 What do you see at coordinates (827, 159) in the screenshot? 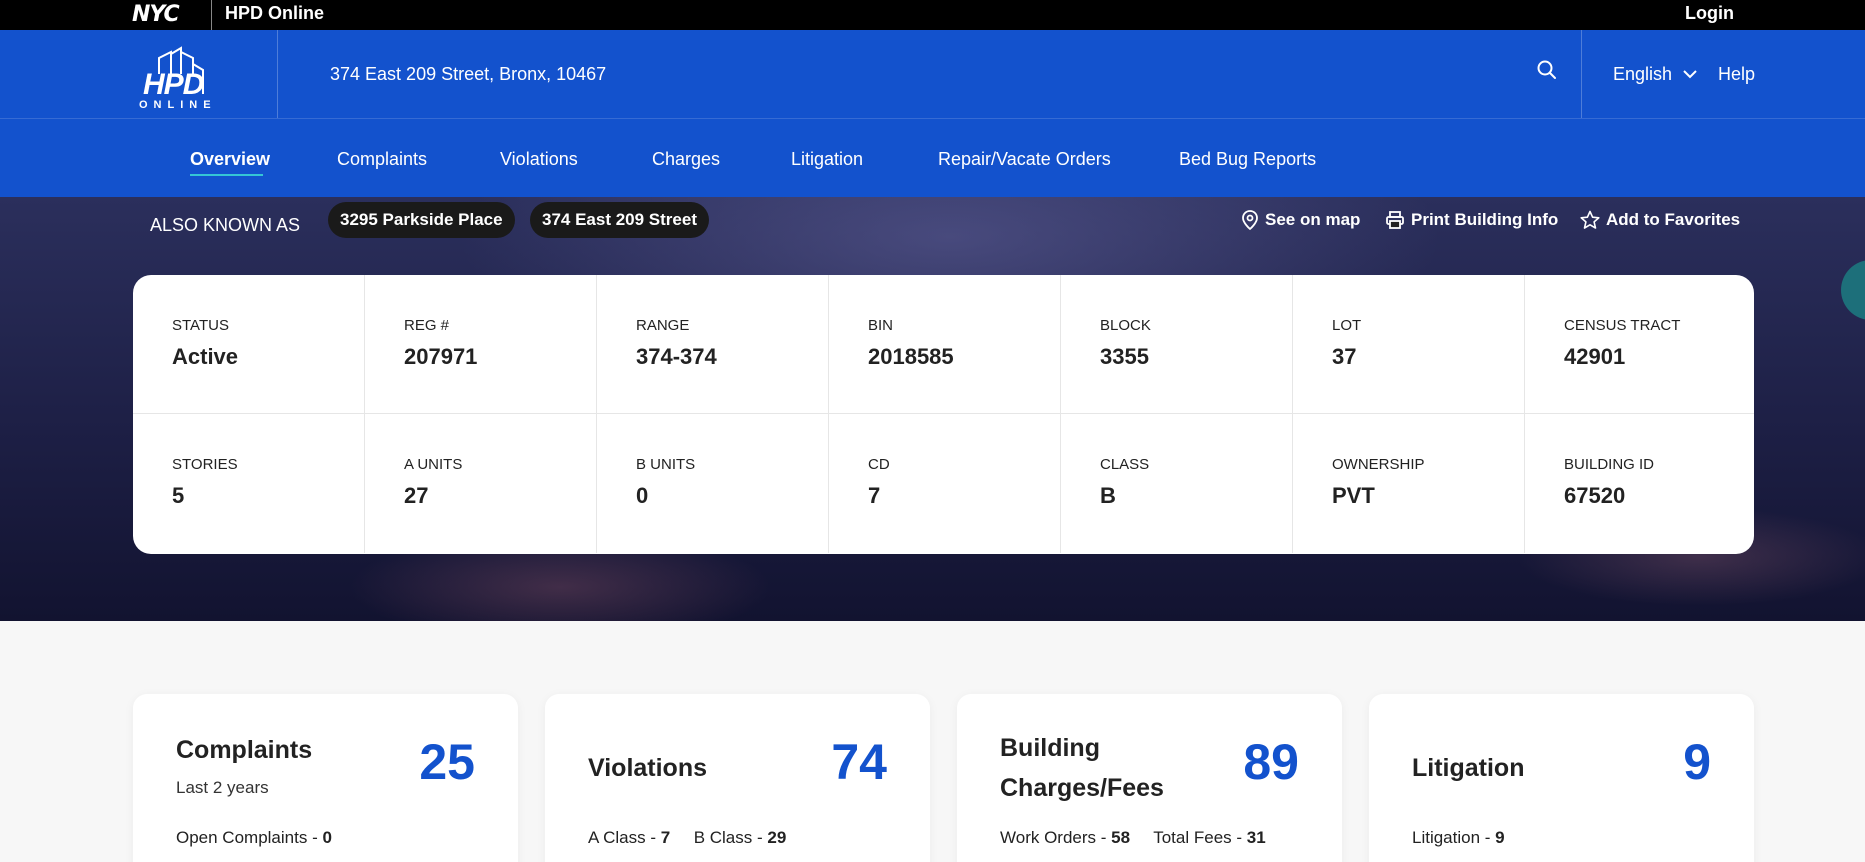
I see `tab-litigation: Litigation` at bounding box center [827, 159].